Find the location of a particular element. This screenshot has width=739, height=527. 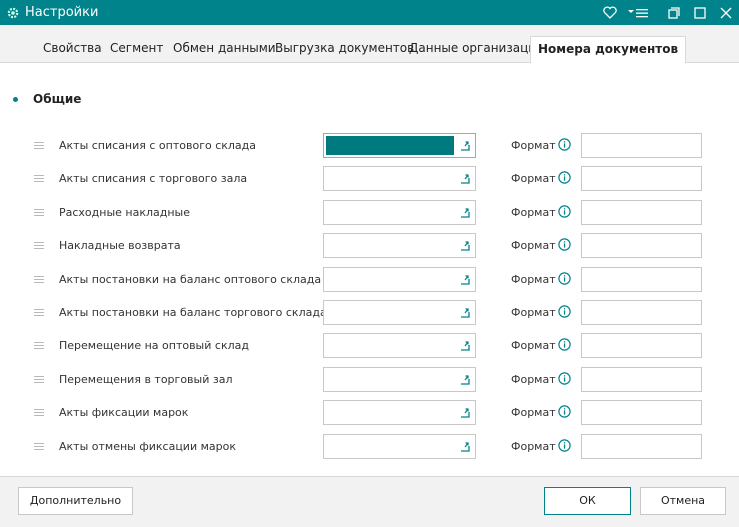

row-label: Накладные возврата is located at coordinates (120, 245).